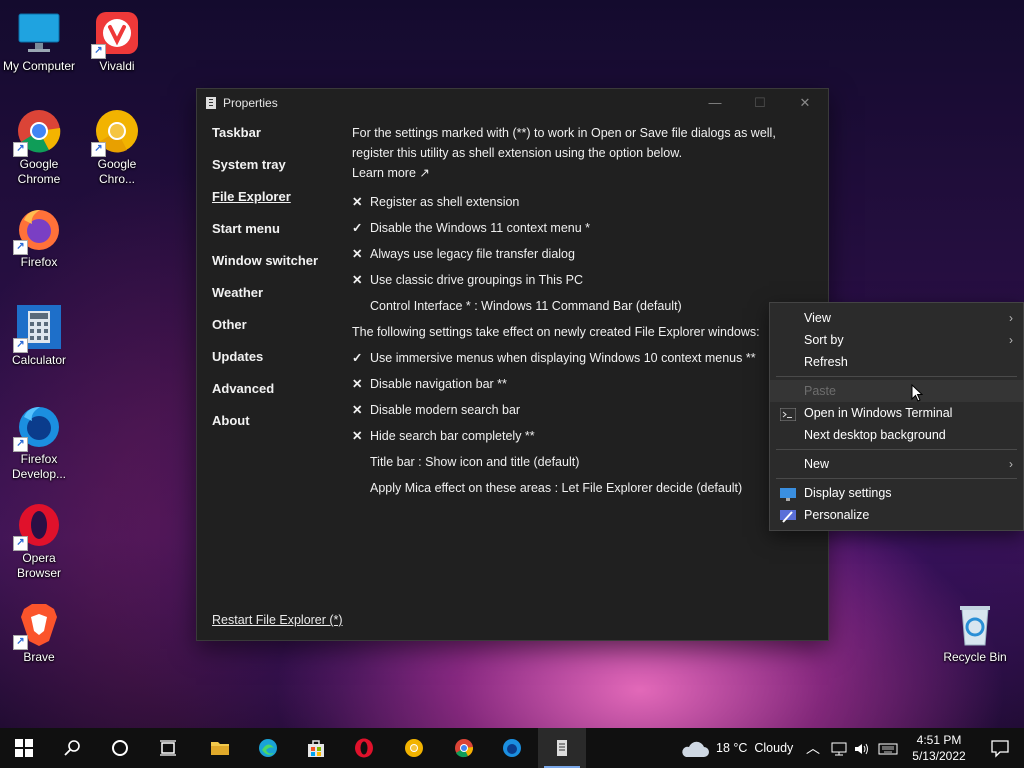  Describe the element at coordinates (265, 141) in the screenshot. I see `nav-taskbar: Taskbar` at that location.